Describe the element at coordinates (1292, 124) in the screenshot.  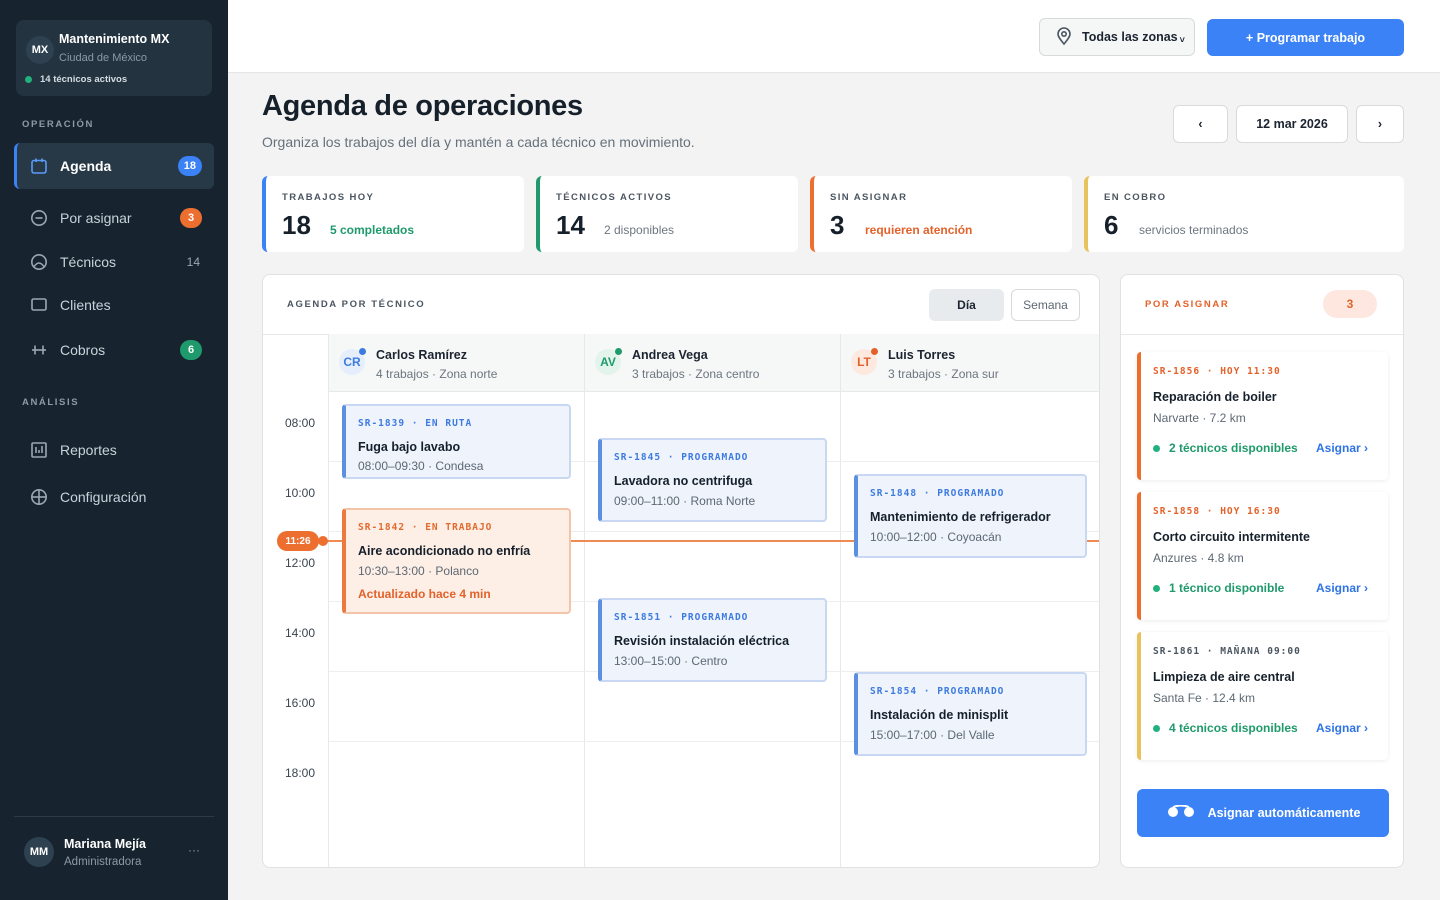
I see `date-picker: 12 mar 2026` at that location.